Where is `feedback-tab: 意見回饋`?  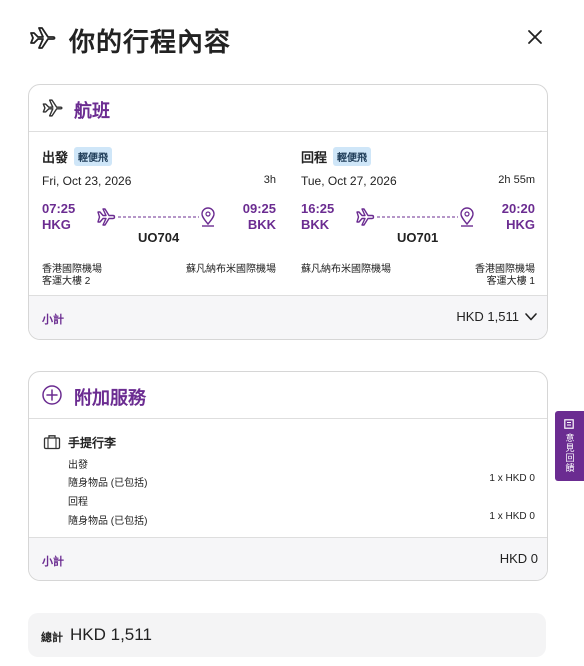
feedback-tab: 意見回饋 is located at coordinates (569, 446).